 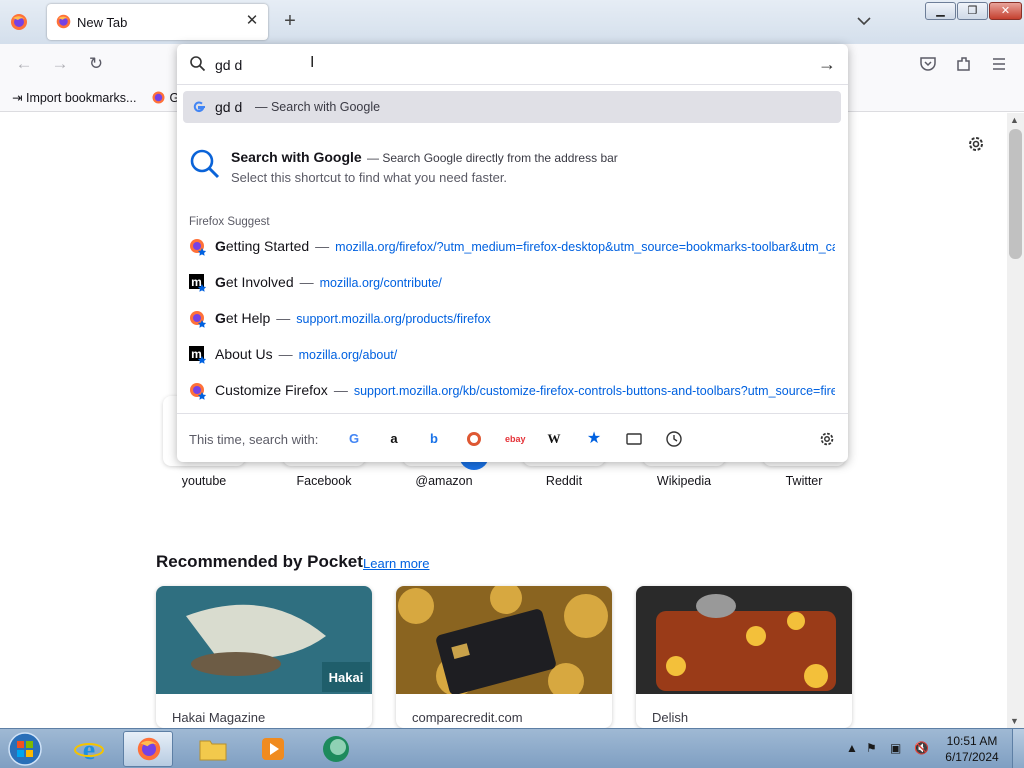 What do you see at coordinates (25, 749) in the screenshot?
I see `start-orb-icon` at bounding box center [25, 749].